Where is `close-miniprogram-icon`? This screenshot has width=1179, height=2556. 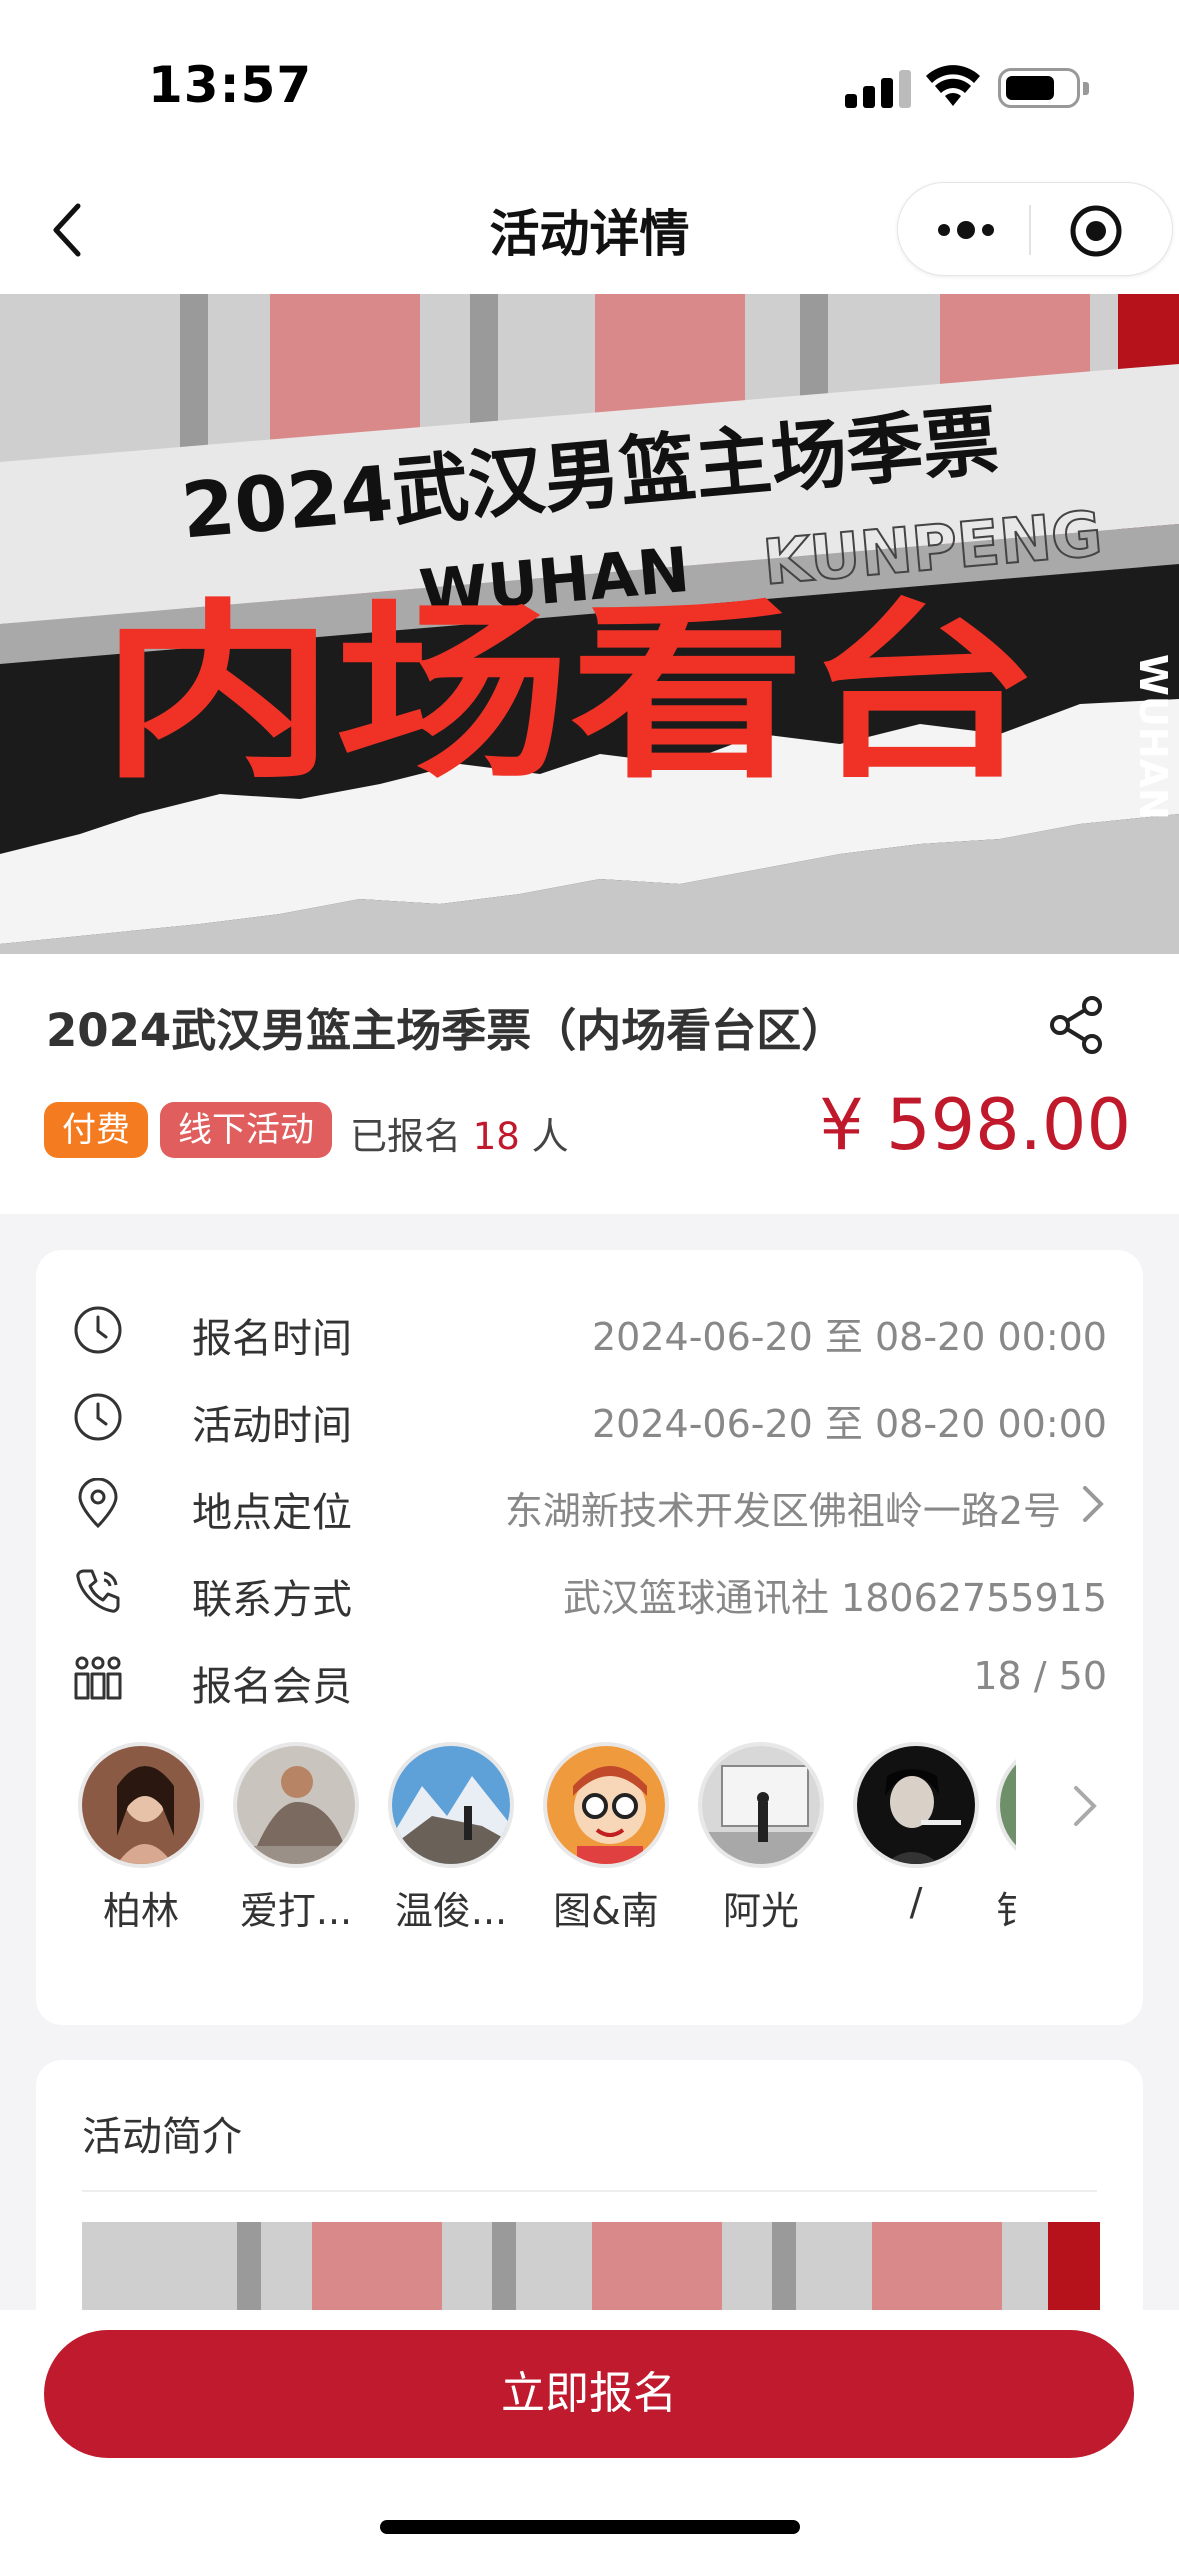 close-miniprogram-icon is located at coordinates (1096, 231).